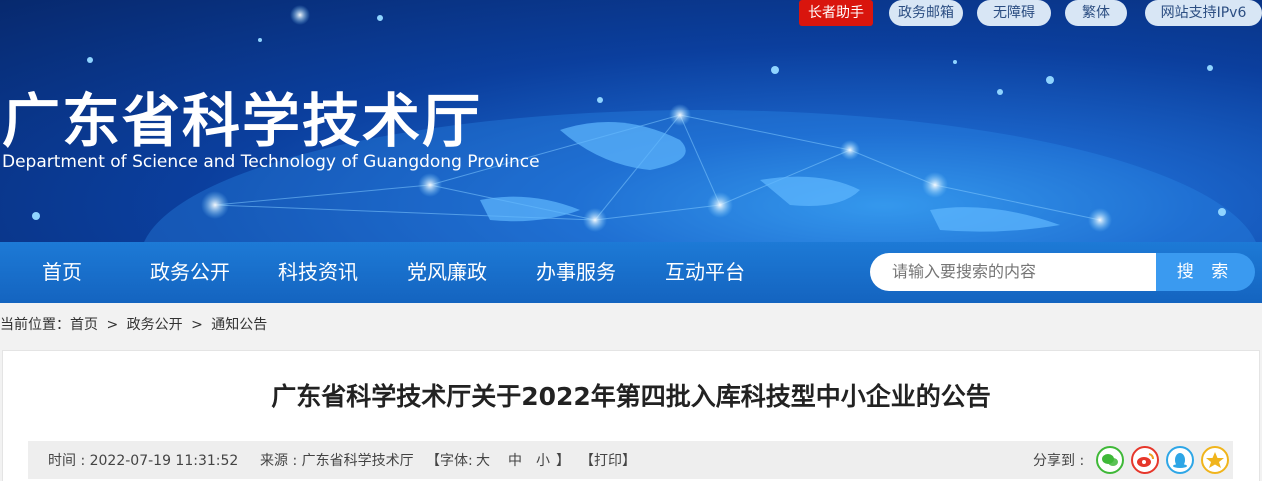 The image size is (1262, 481). What do you see at coordinates (1059, 461) in the screenshot?
I see `share-label: 分享到 :` at bounding box center [1059, 461].